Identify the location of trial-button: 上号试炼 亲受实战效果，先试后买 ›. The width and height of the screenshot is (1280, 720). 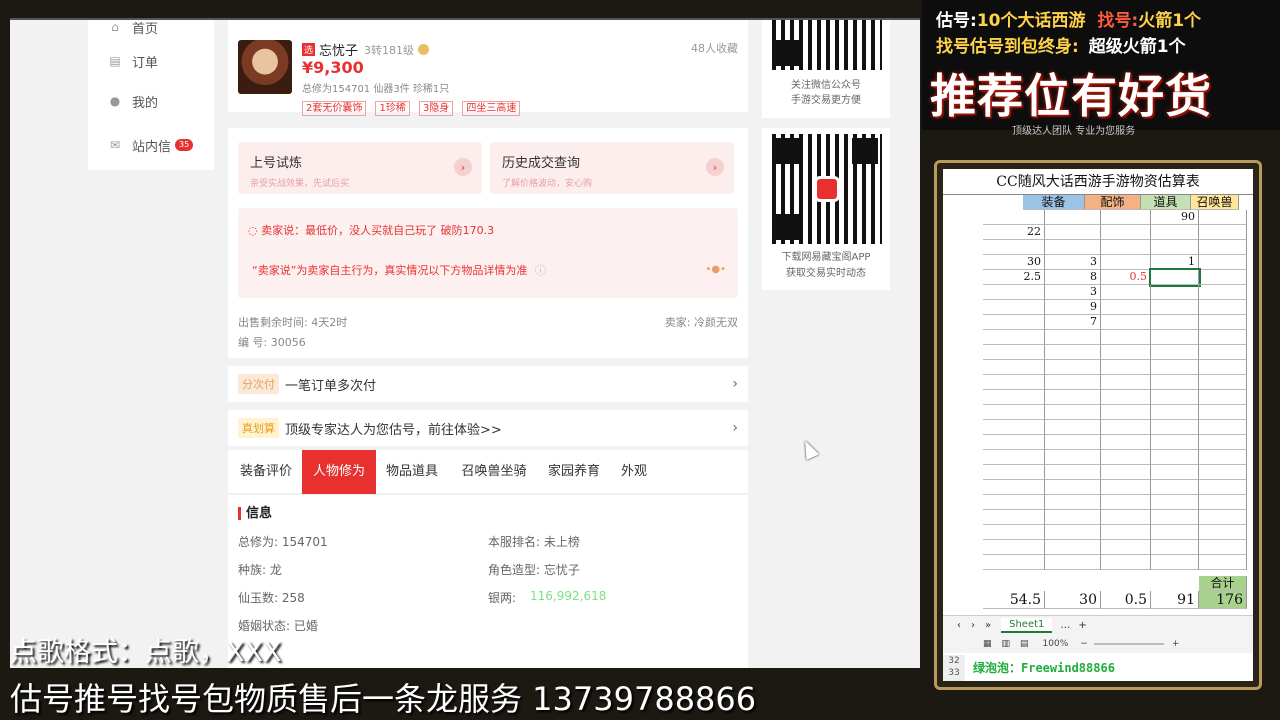
(360, 168).